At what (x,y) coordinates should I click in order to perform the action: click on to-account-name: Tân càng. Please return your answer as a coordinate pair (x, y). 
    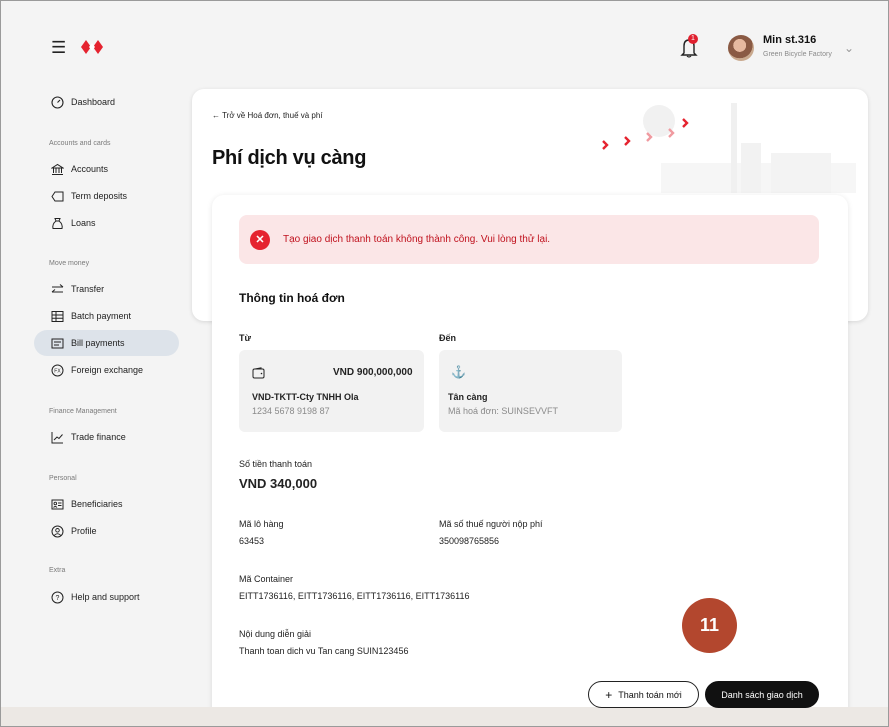
    Looking at the image, I should click on (468, 397).